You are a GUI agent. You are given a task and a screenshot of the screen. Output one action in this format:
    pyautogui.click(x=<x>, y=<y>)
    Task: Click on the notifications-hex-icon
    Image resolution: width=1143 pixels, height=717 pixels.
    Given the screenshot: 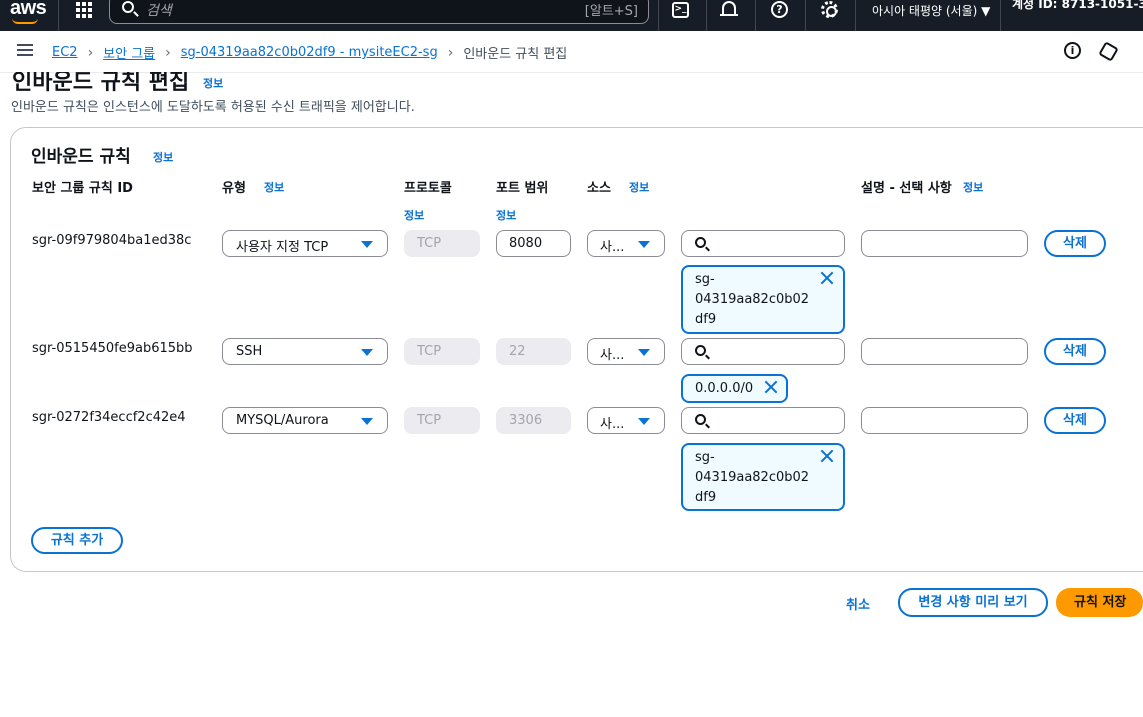 What is the action you would take?
    pyautogui.click(x=1108, y=51)
    